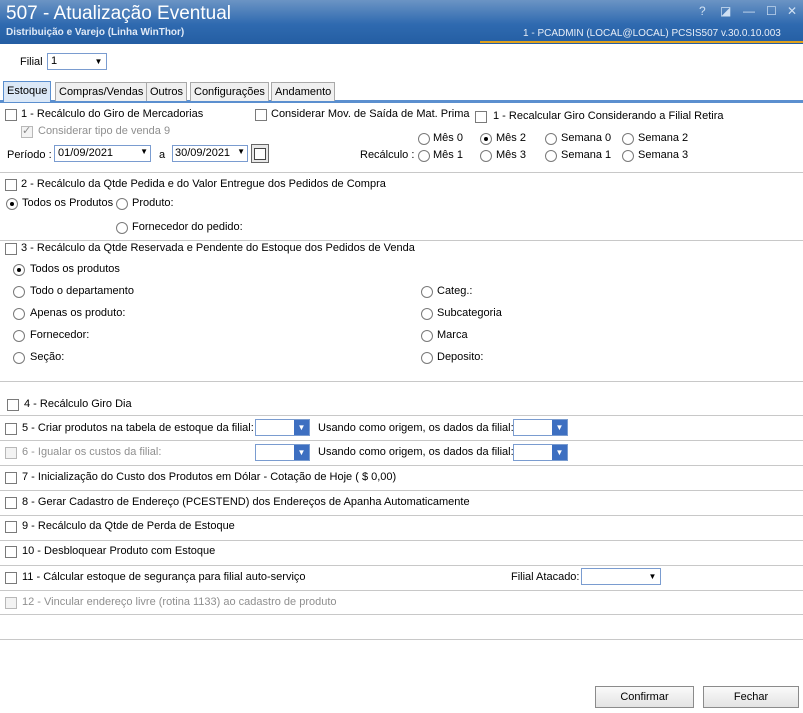  Describe the element at coordinates (122, 228) in the screenshot. I see `radio-fornecedor-pedido` at that location.